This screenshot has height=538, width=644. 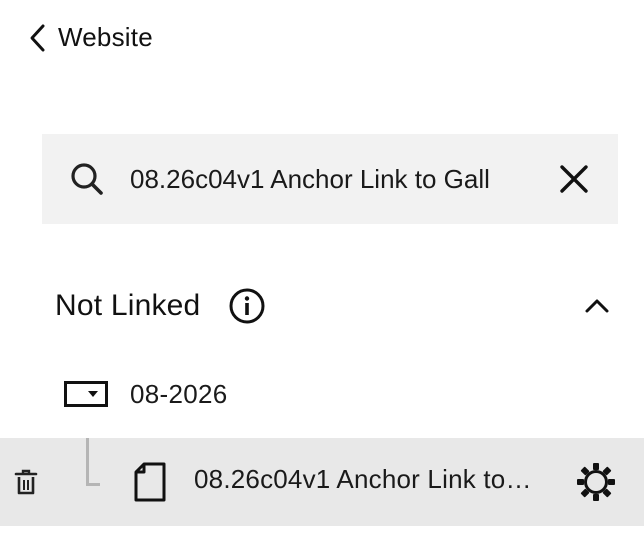 What do you see at coordinates (93, 462) in the screenshot?
I see `tree-connector` at bounding box center [93, 462].